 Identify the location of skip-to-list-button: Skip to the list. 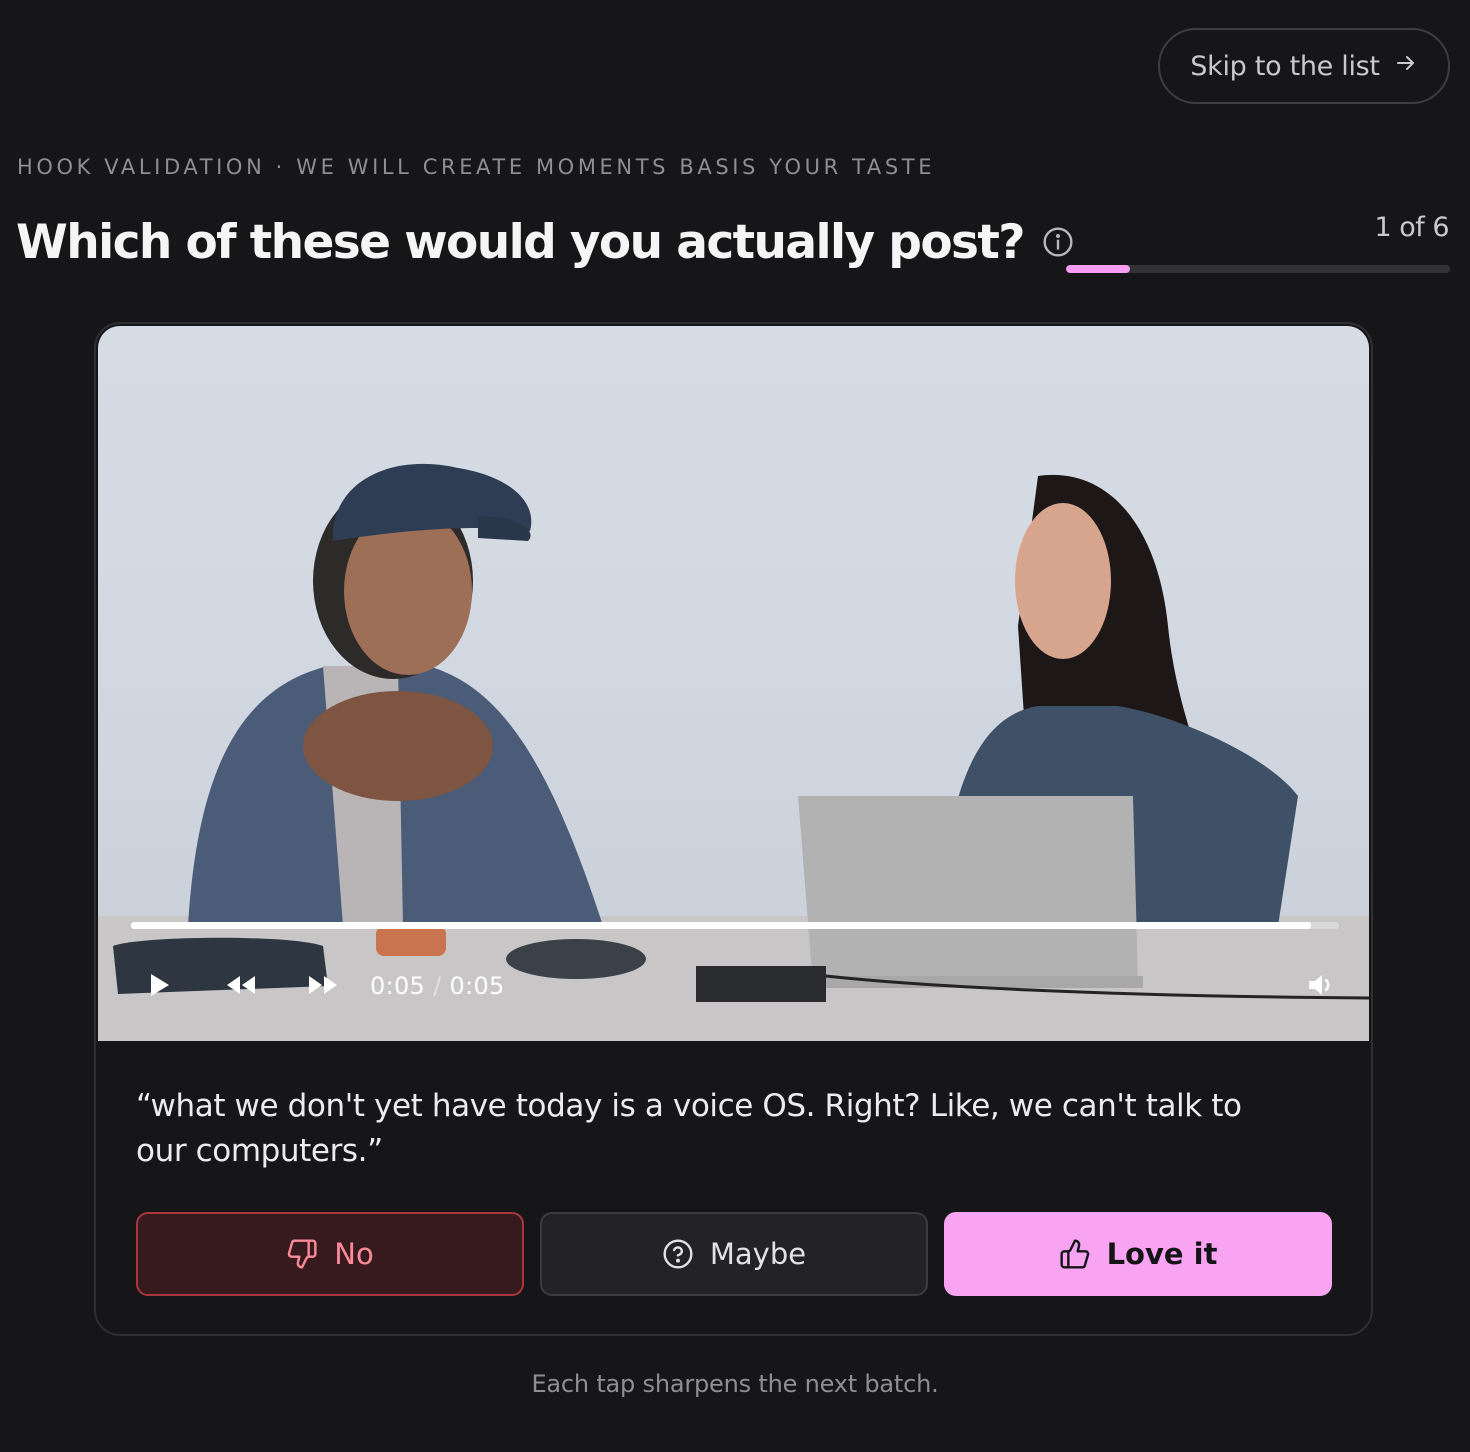
(1304, 66).